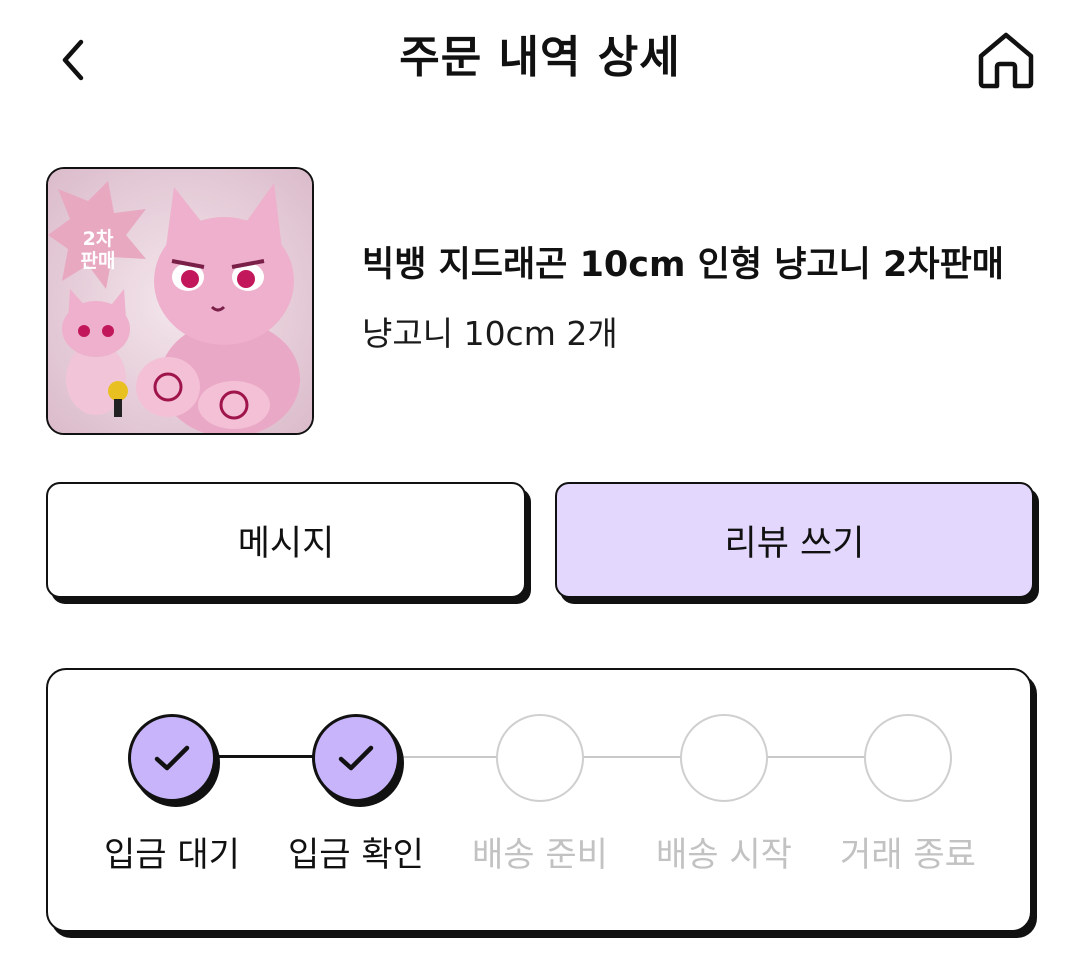 The height and width of the screenshot is (963, 1080). I want to click on svg-text: 판매, so click(98, 261).